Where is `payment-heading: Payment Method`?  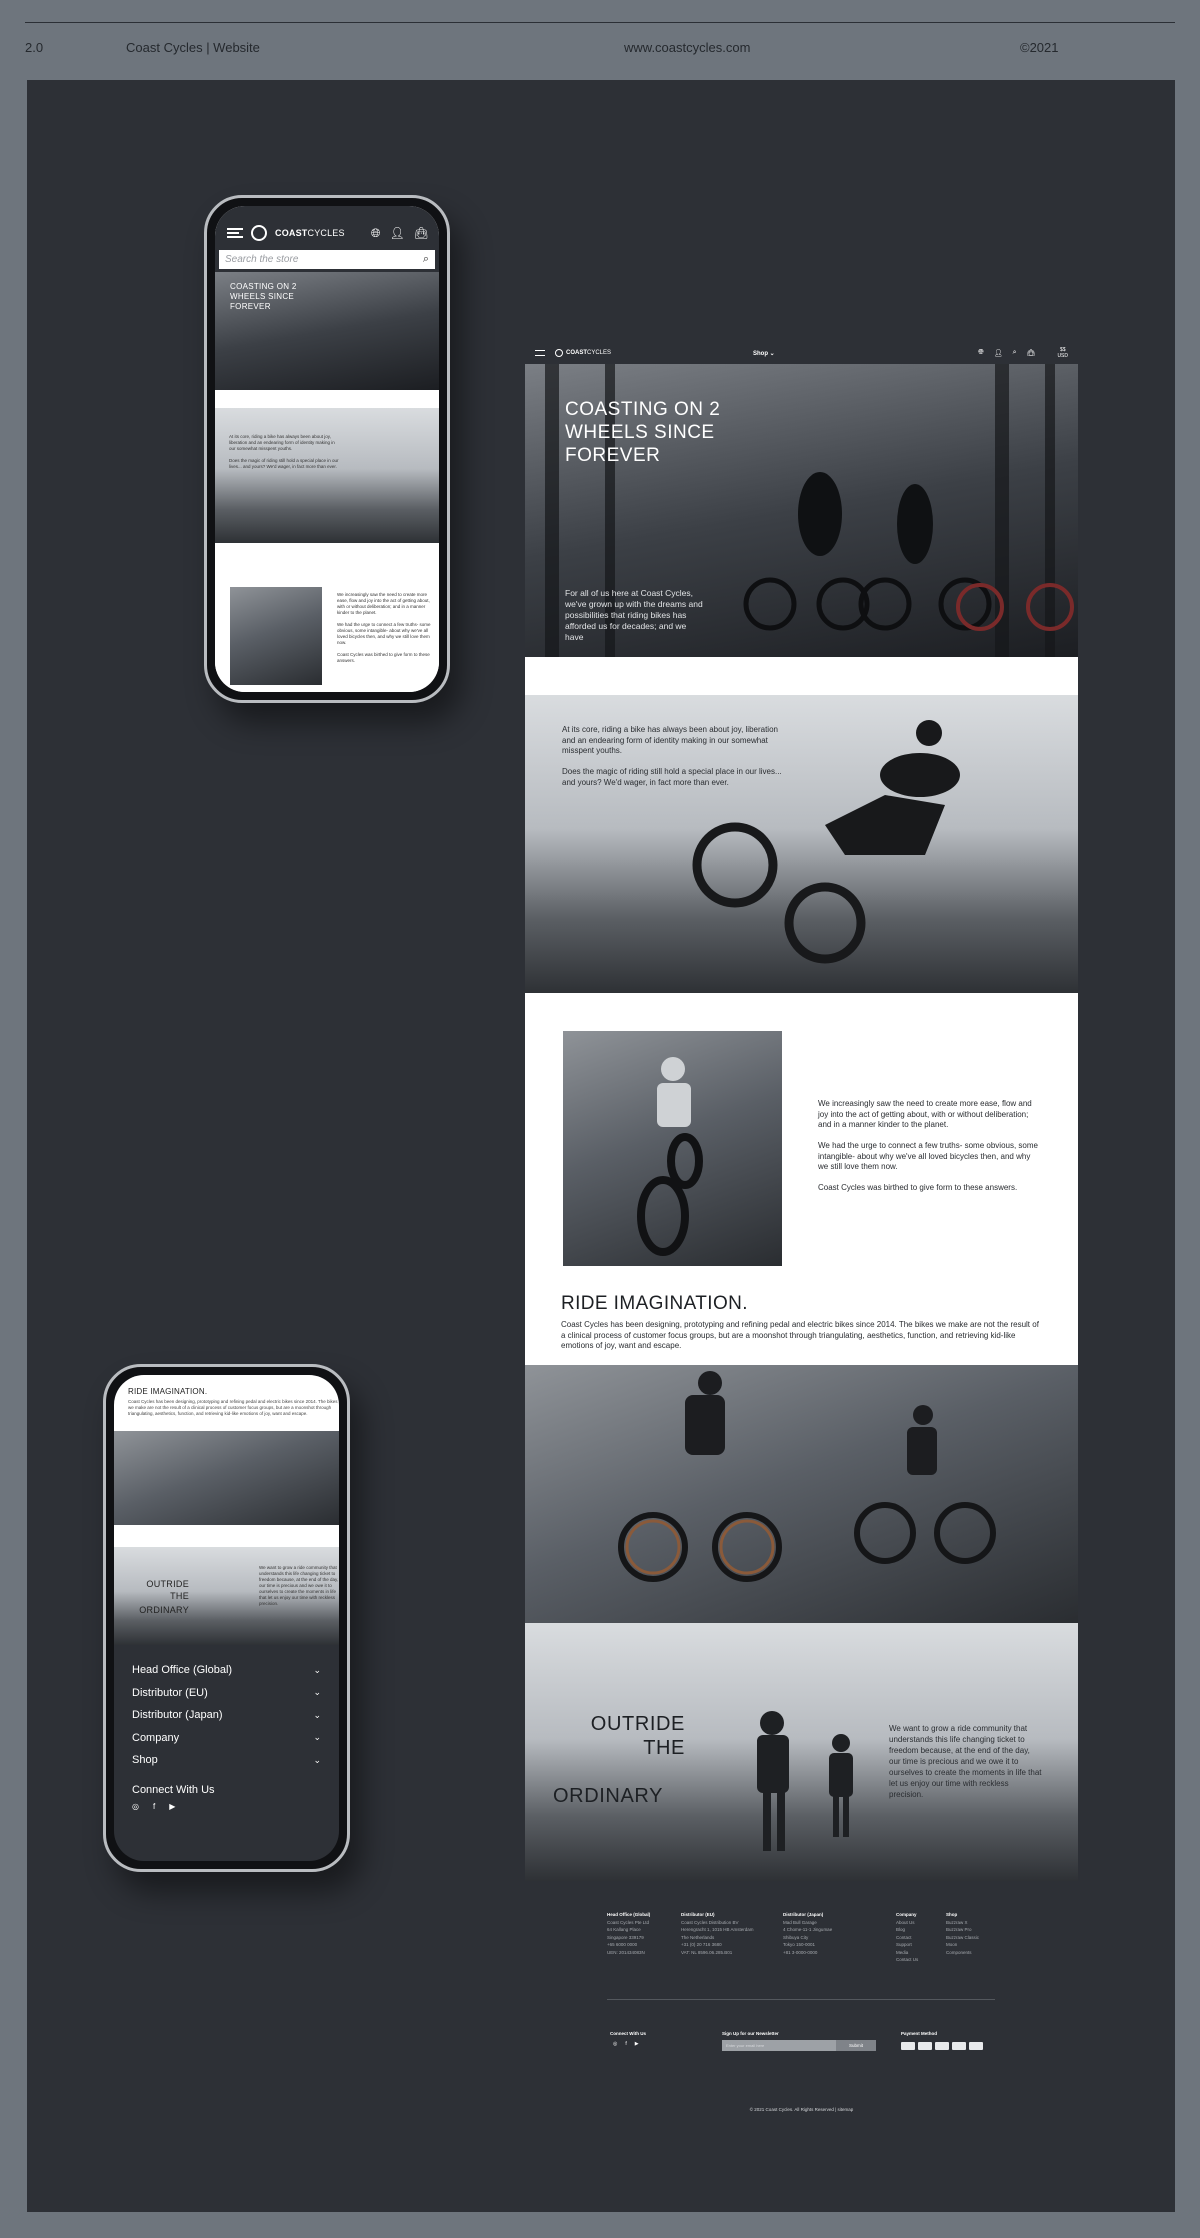
payment-heading: Payment Method is located at coordinates (919, 2033).